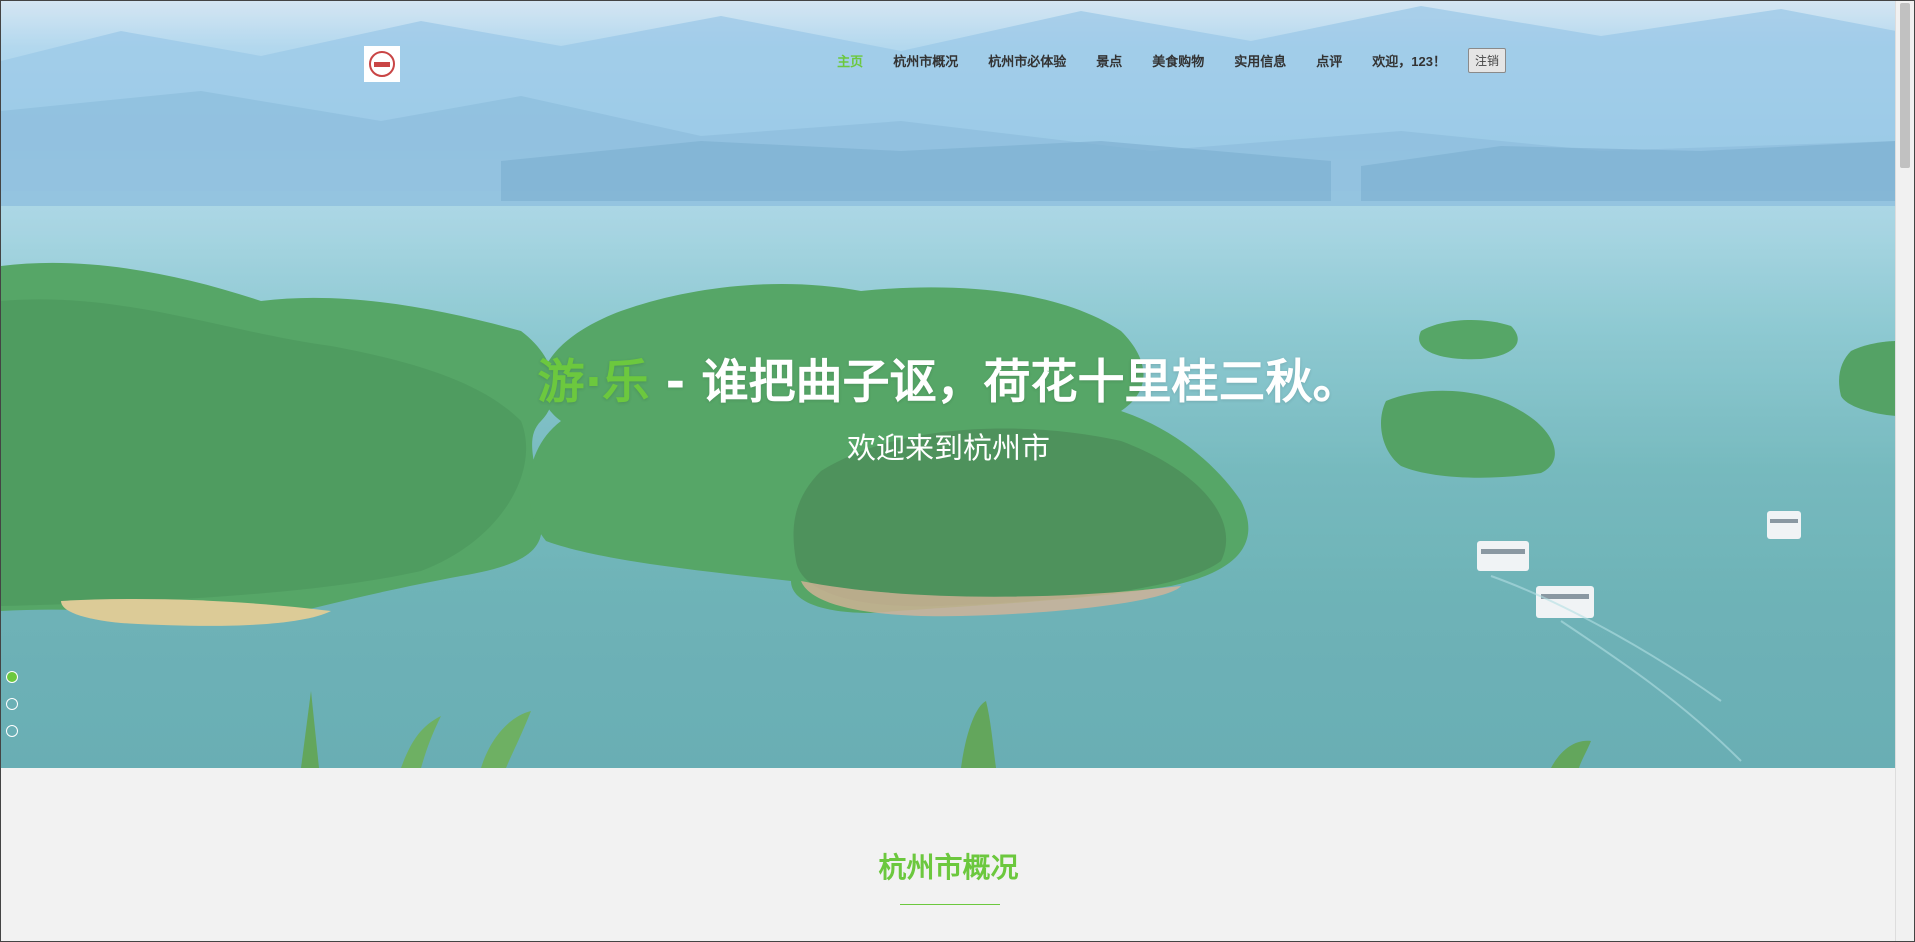 This screenshot has width=1915, height=942. I want to click on hero-headline: 游·乐 - 谁把曲子讴，荷花十里桂三秋。, so click(948, 377).